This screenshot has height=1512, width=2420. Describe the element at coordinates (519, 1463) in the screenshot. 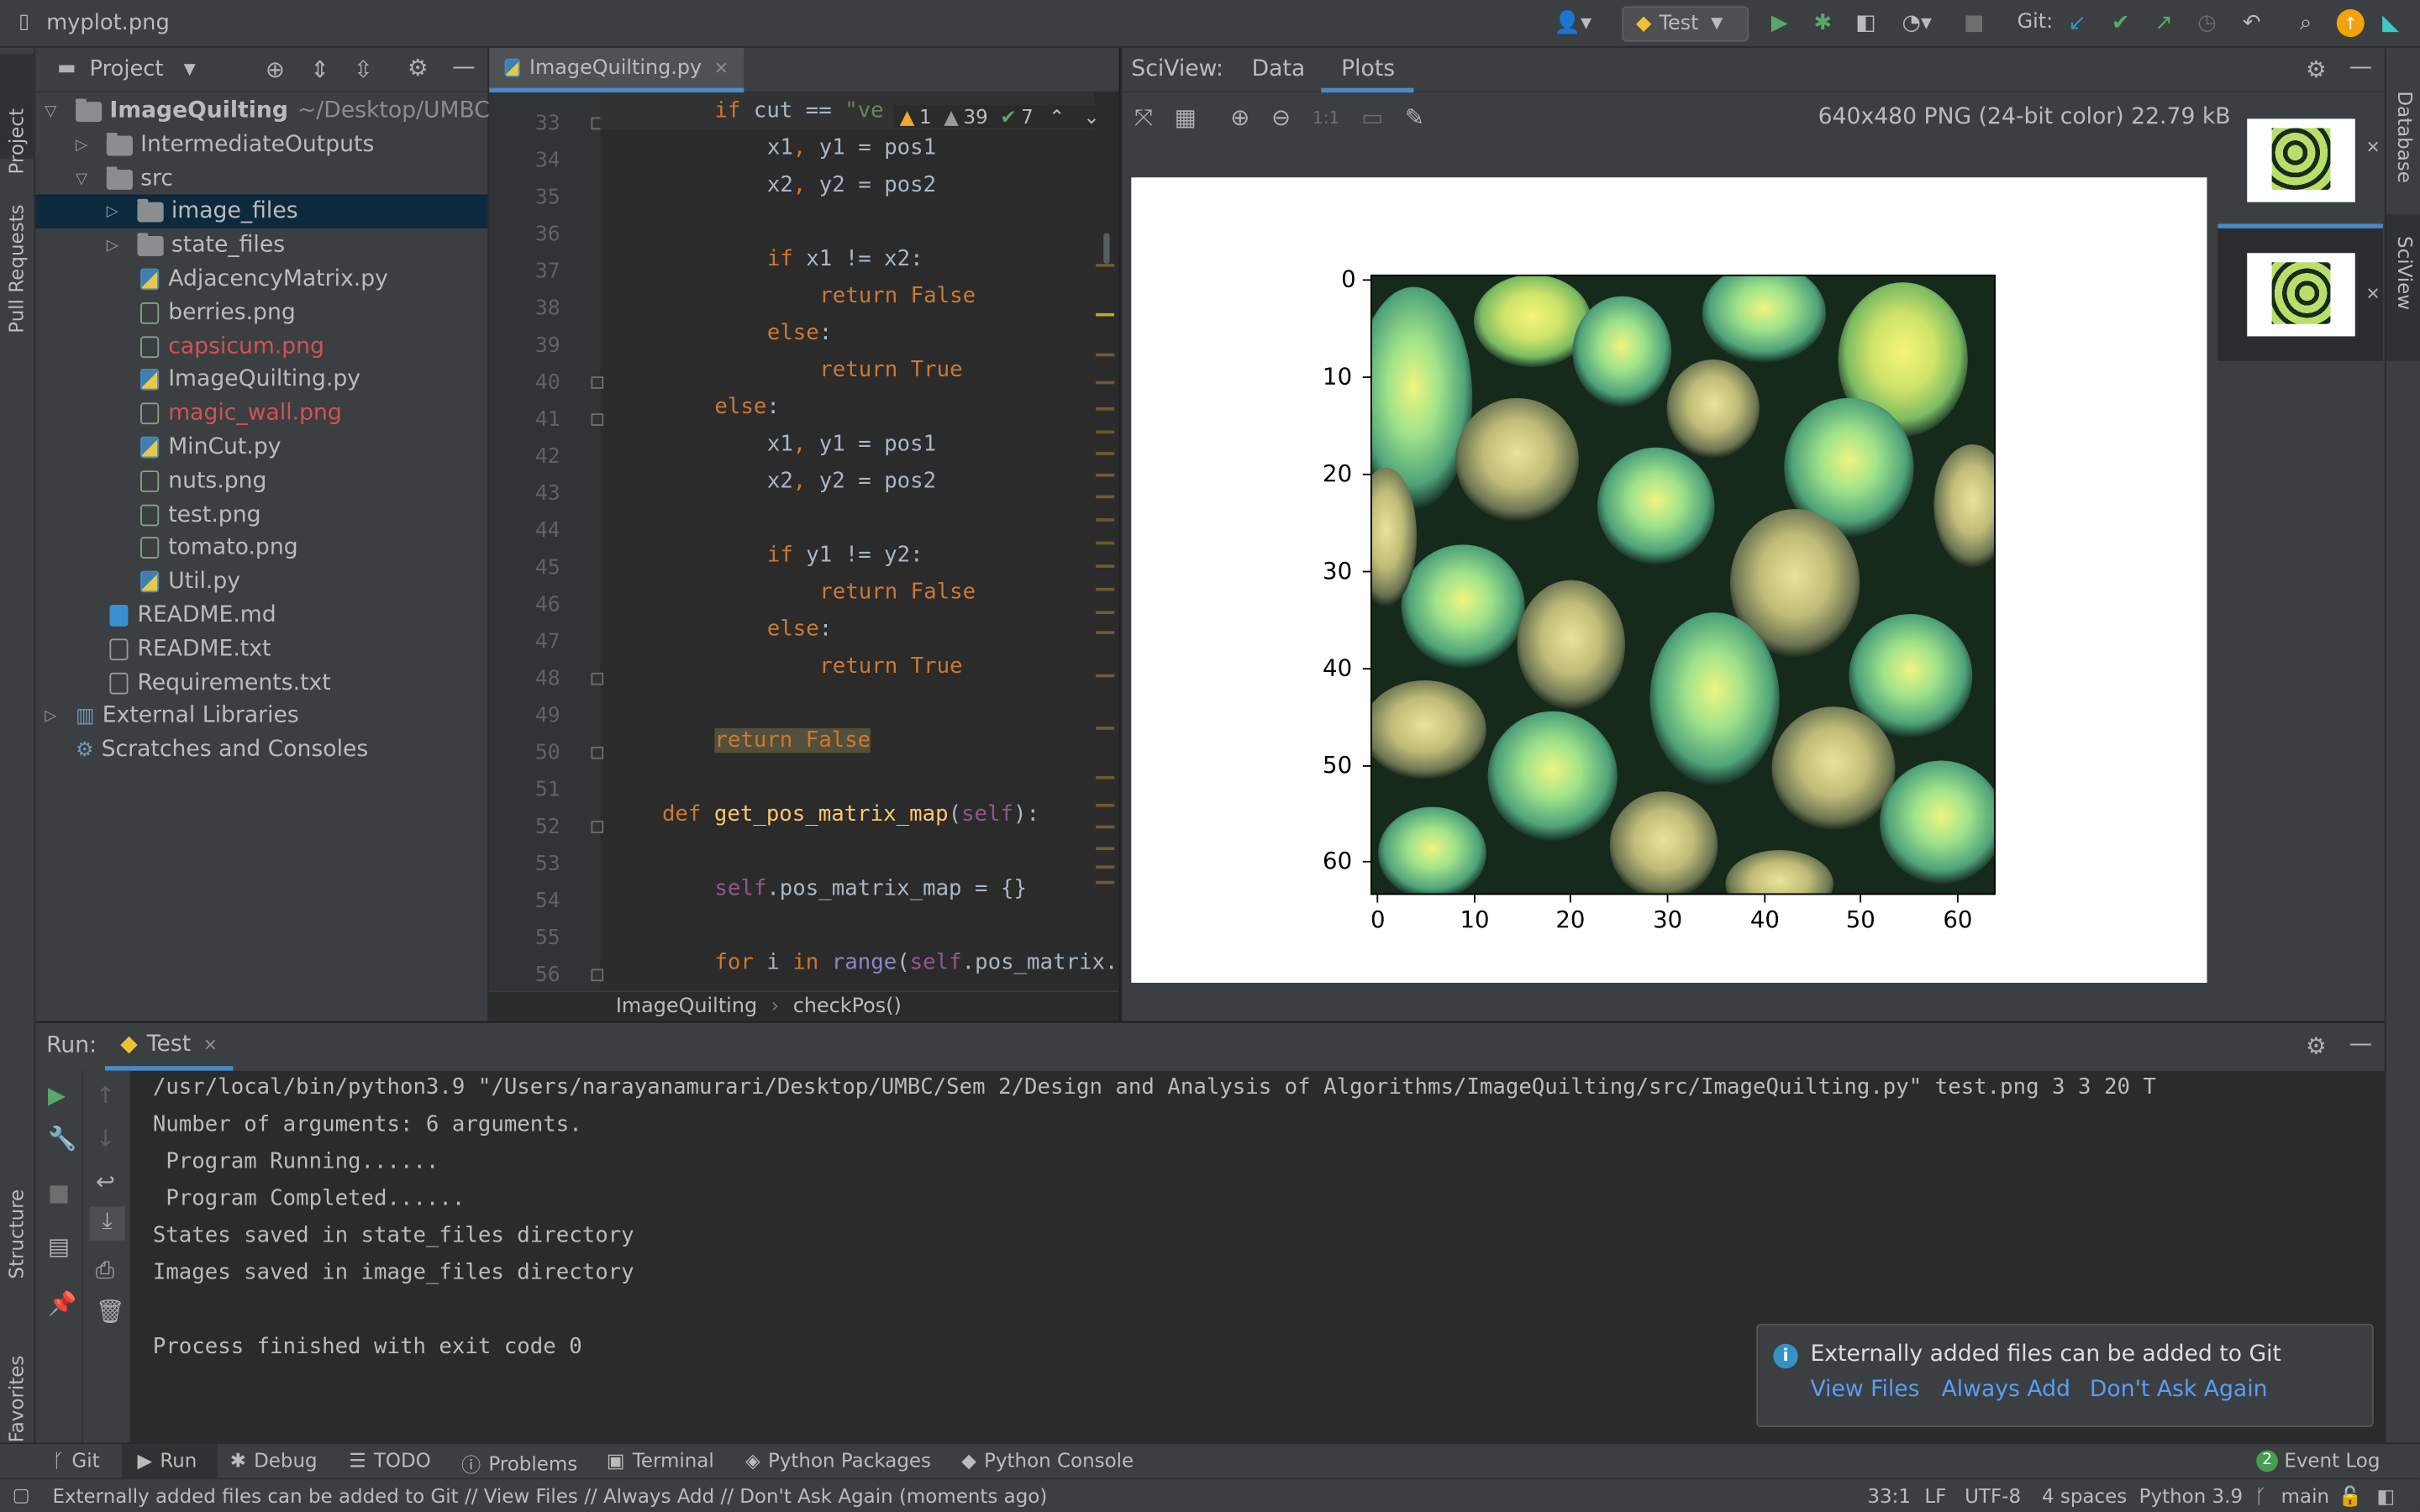

I see `tab-problems: ⓘ Problems` at that location.